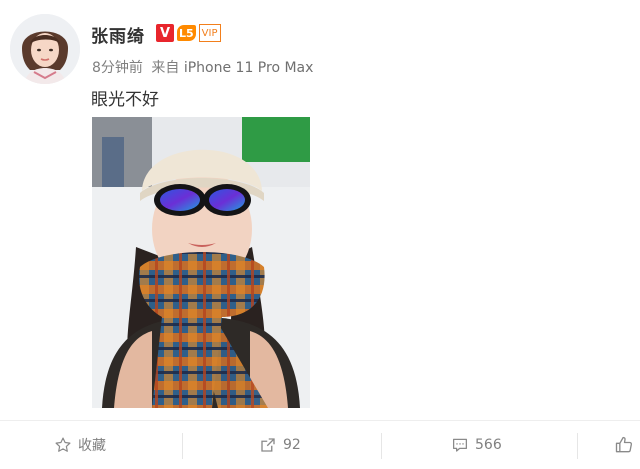 This screenshot has height=469, width=640. What do you see at coordinates (268, 445) in the screenshot?
I see `share-icon` at bounding box center [268, 445].